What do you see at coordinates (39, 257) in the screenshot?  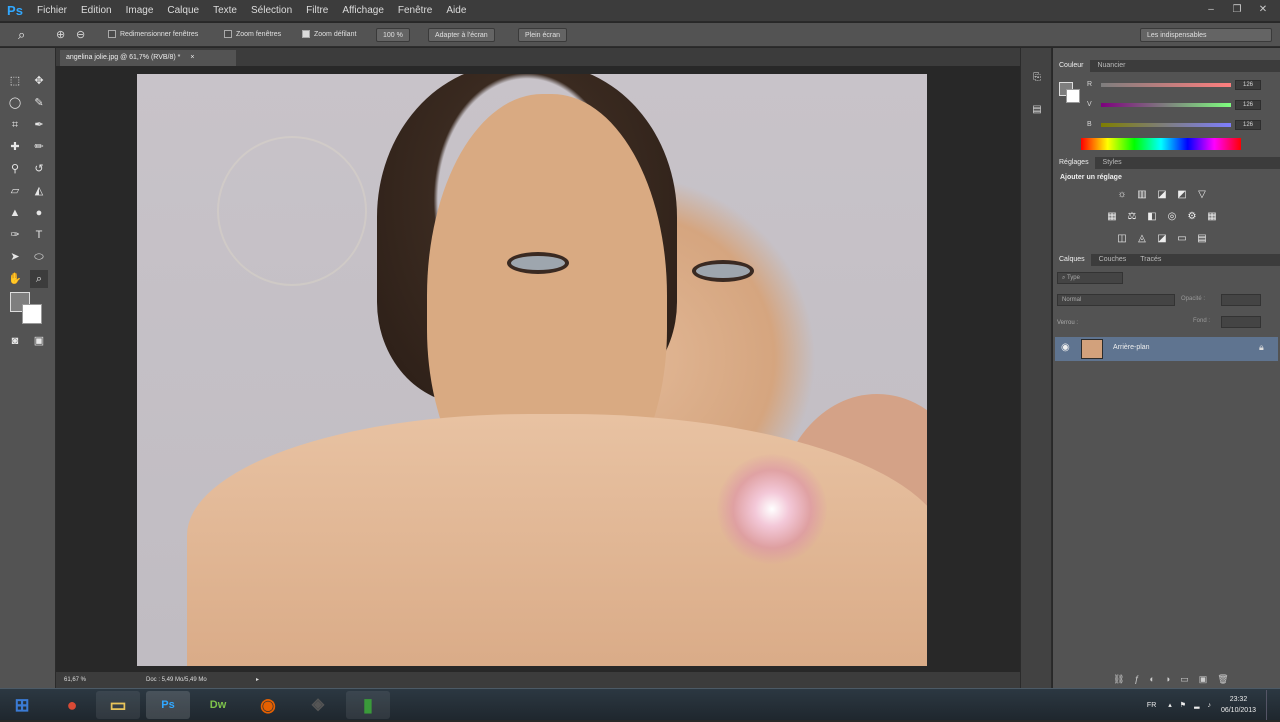 I see `shape-tool-icon: ⬭` at bounding box center [39, 257].